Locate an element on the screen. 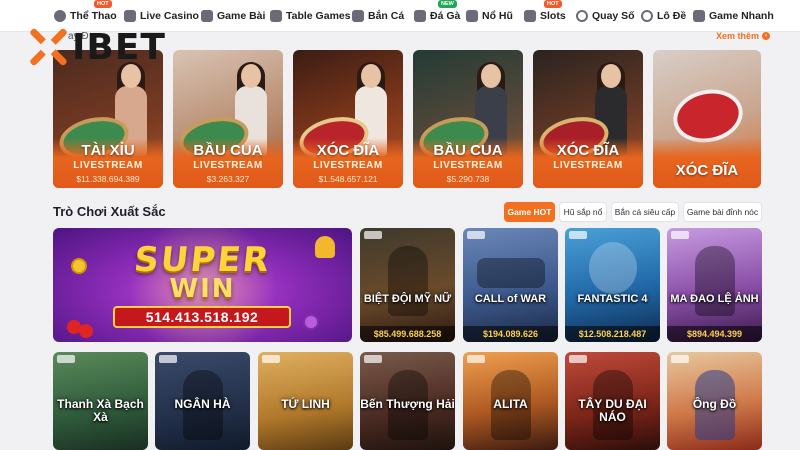 The image size is (800, 450). casino-chip-icon is located at coordinates (130, 16).